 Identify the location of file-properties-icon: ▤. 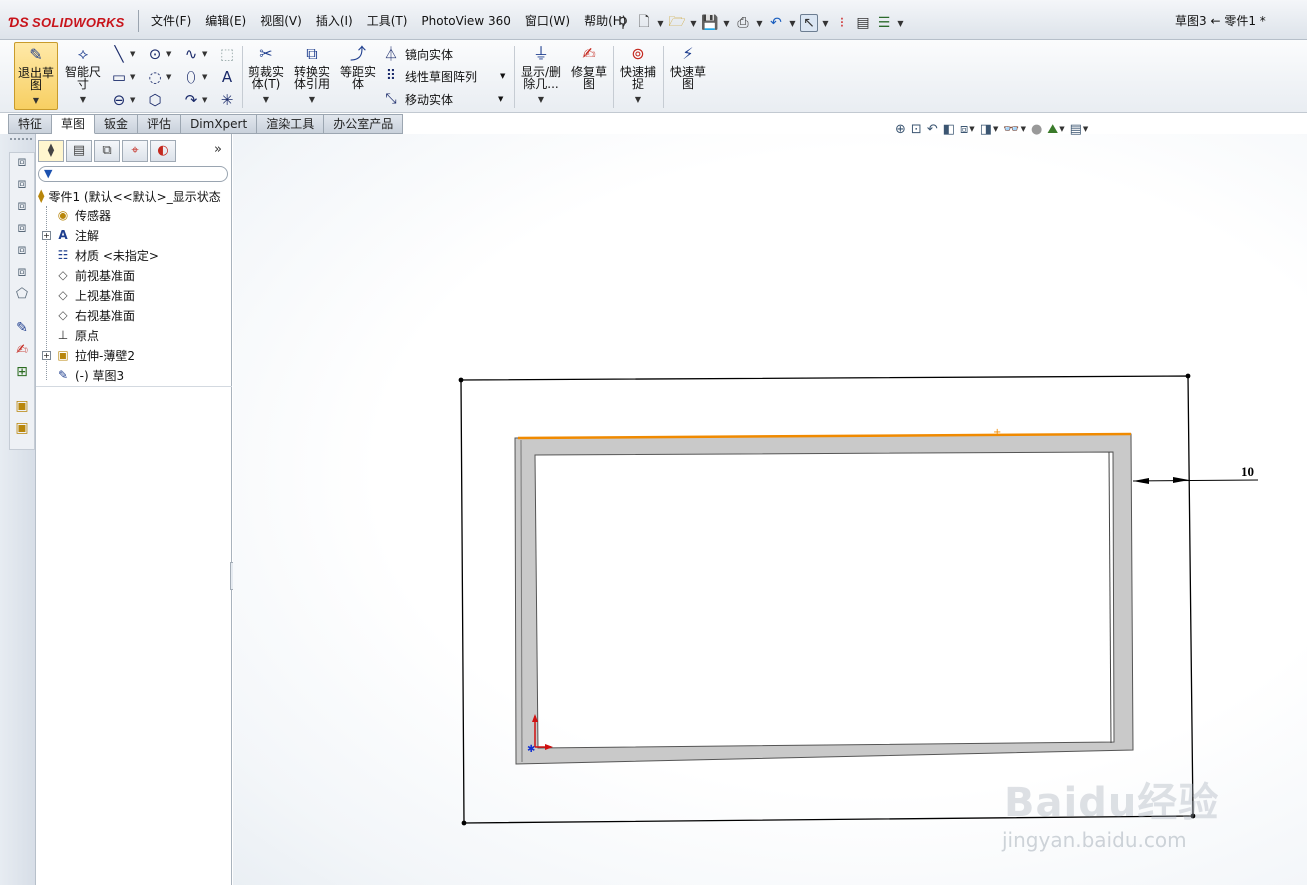
(863, 23).